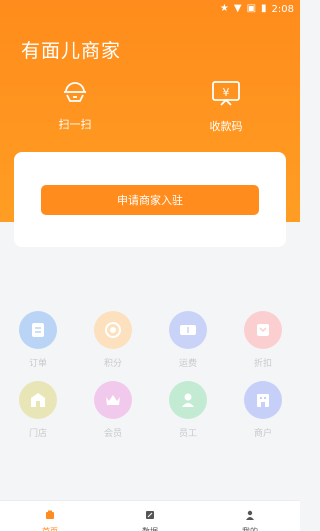 The height and width of the screenshot is (531, 320). What do you see at coordinates (50, 528) in the screenshot?
I see `tab-label: 首页` at bounding box center [50, 528].